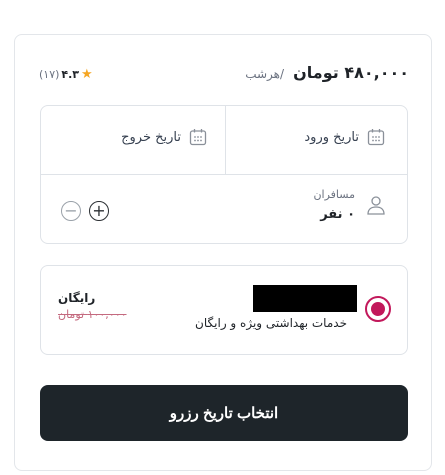 This screenshot has height=475, width=445. What do you see at coordinates (70, 74) in the screenshot?
I see `rating-score: ۴.۳` at bounding box center [70, 74].